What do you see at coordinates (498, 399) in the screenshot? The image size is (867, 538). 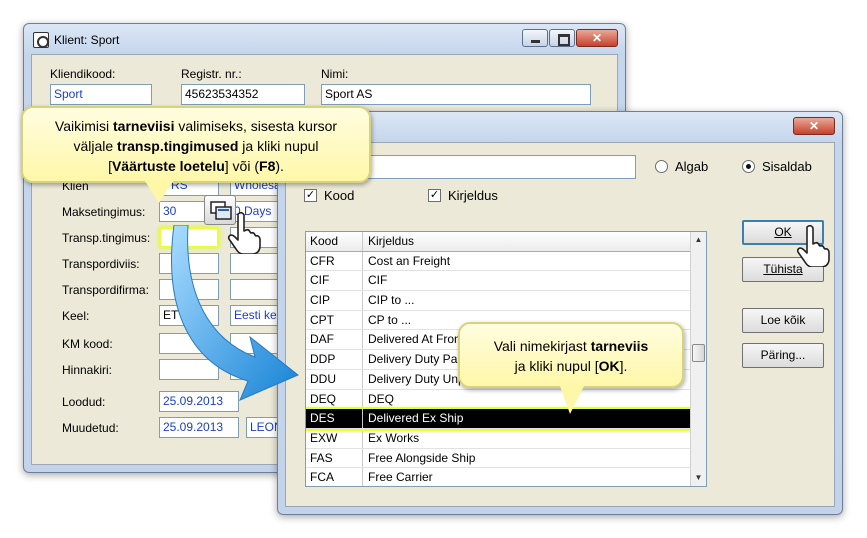 I see `list-row: DEQ DEQ` at bounding box center [498, 399].